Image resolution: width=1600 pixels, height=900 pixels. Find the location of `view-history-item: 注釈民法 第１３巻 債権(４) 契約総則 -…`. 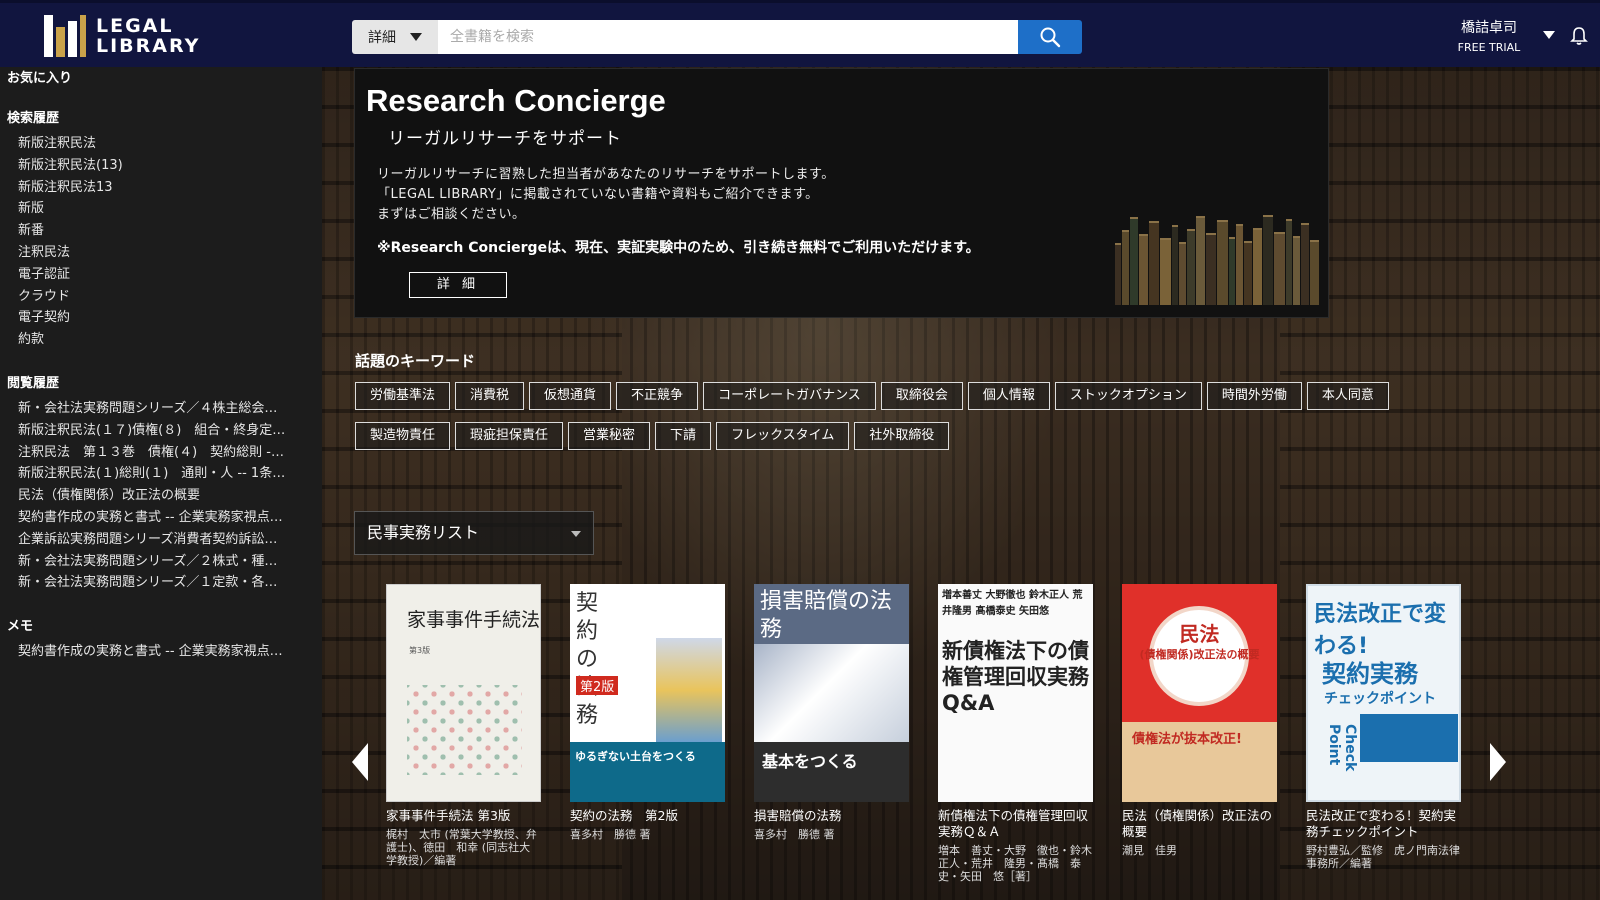

view-history-item: 注釈民法 第１３巻 債権(４) 契約総則 -… is located at coordinates (161, 453).